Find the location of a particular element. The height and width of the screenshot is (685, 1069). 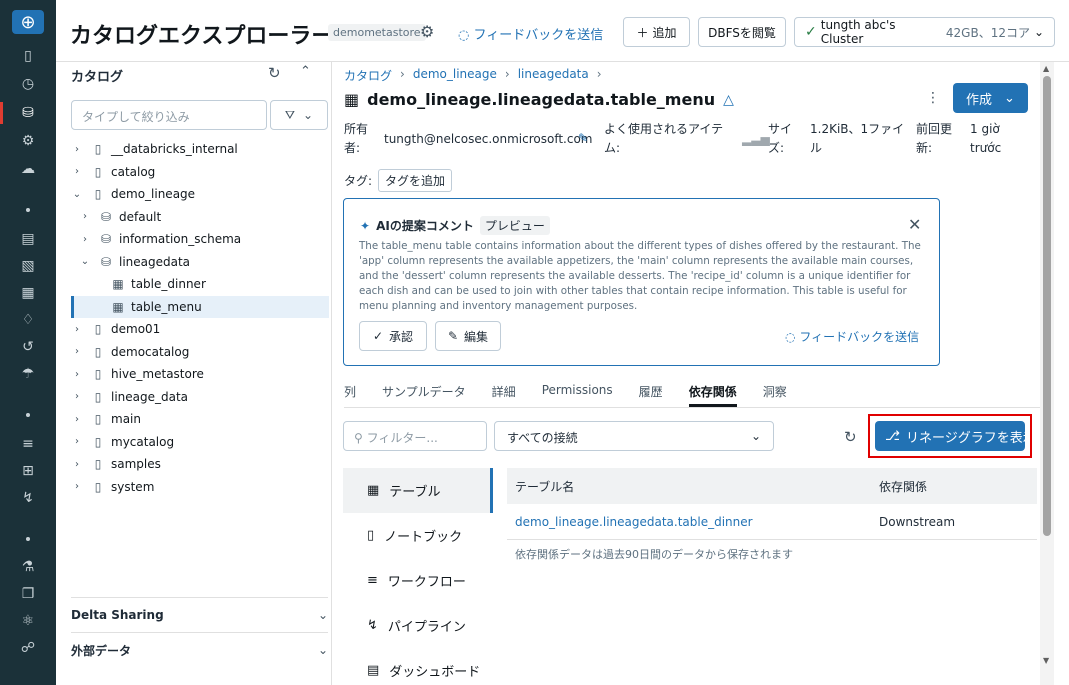

tab-insights: 洞察 is located at coordinates (775, 395).